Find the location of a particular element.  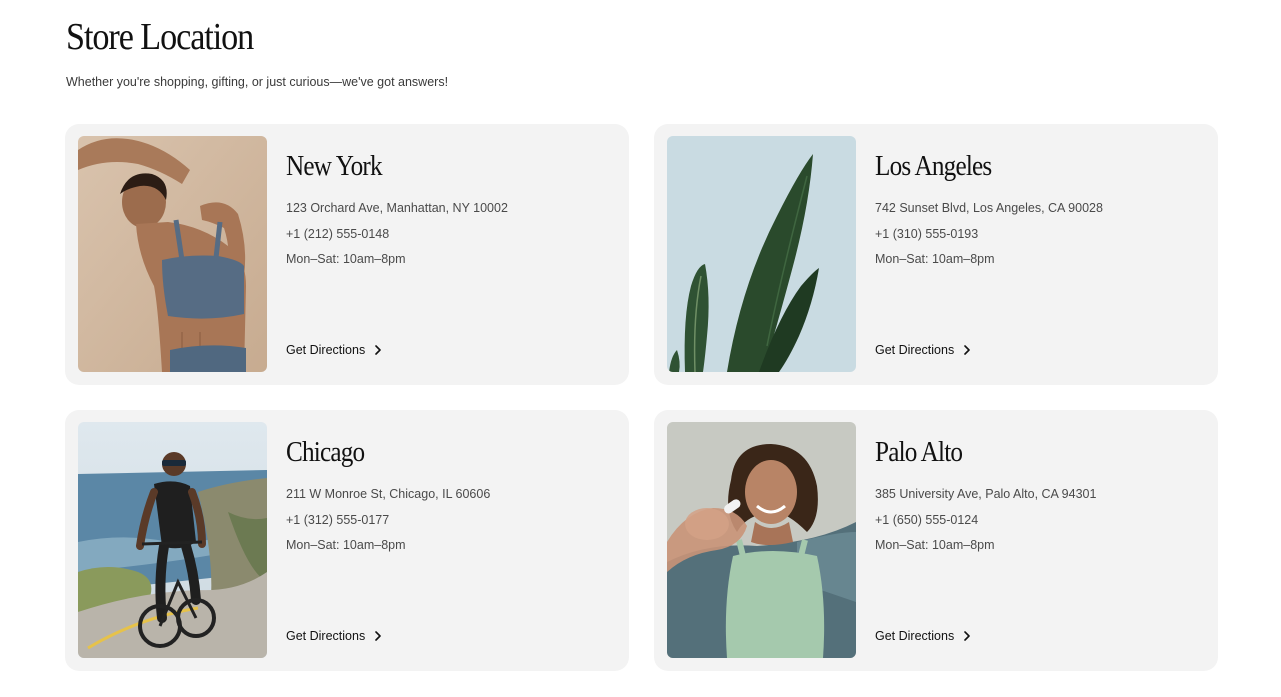

store-address: 123 Orchard Ave, Manhattan, NY 10002 is located at coordinates (397, 208).